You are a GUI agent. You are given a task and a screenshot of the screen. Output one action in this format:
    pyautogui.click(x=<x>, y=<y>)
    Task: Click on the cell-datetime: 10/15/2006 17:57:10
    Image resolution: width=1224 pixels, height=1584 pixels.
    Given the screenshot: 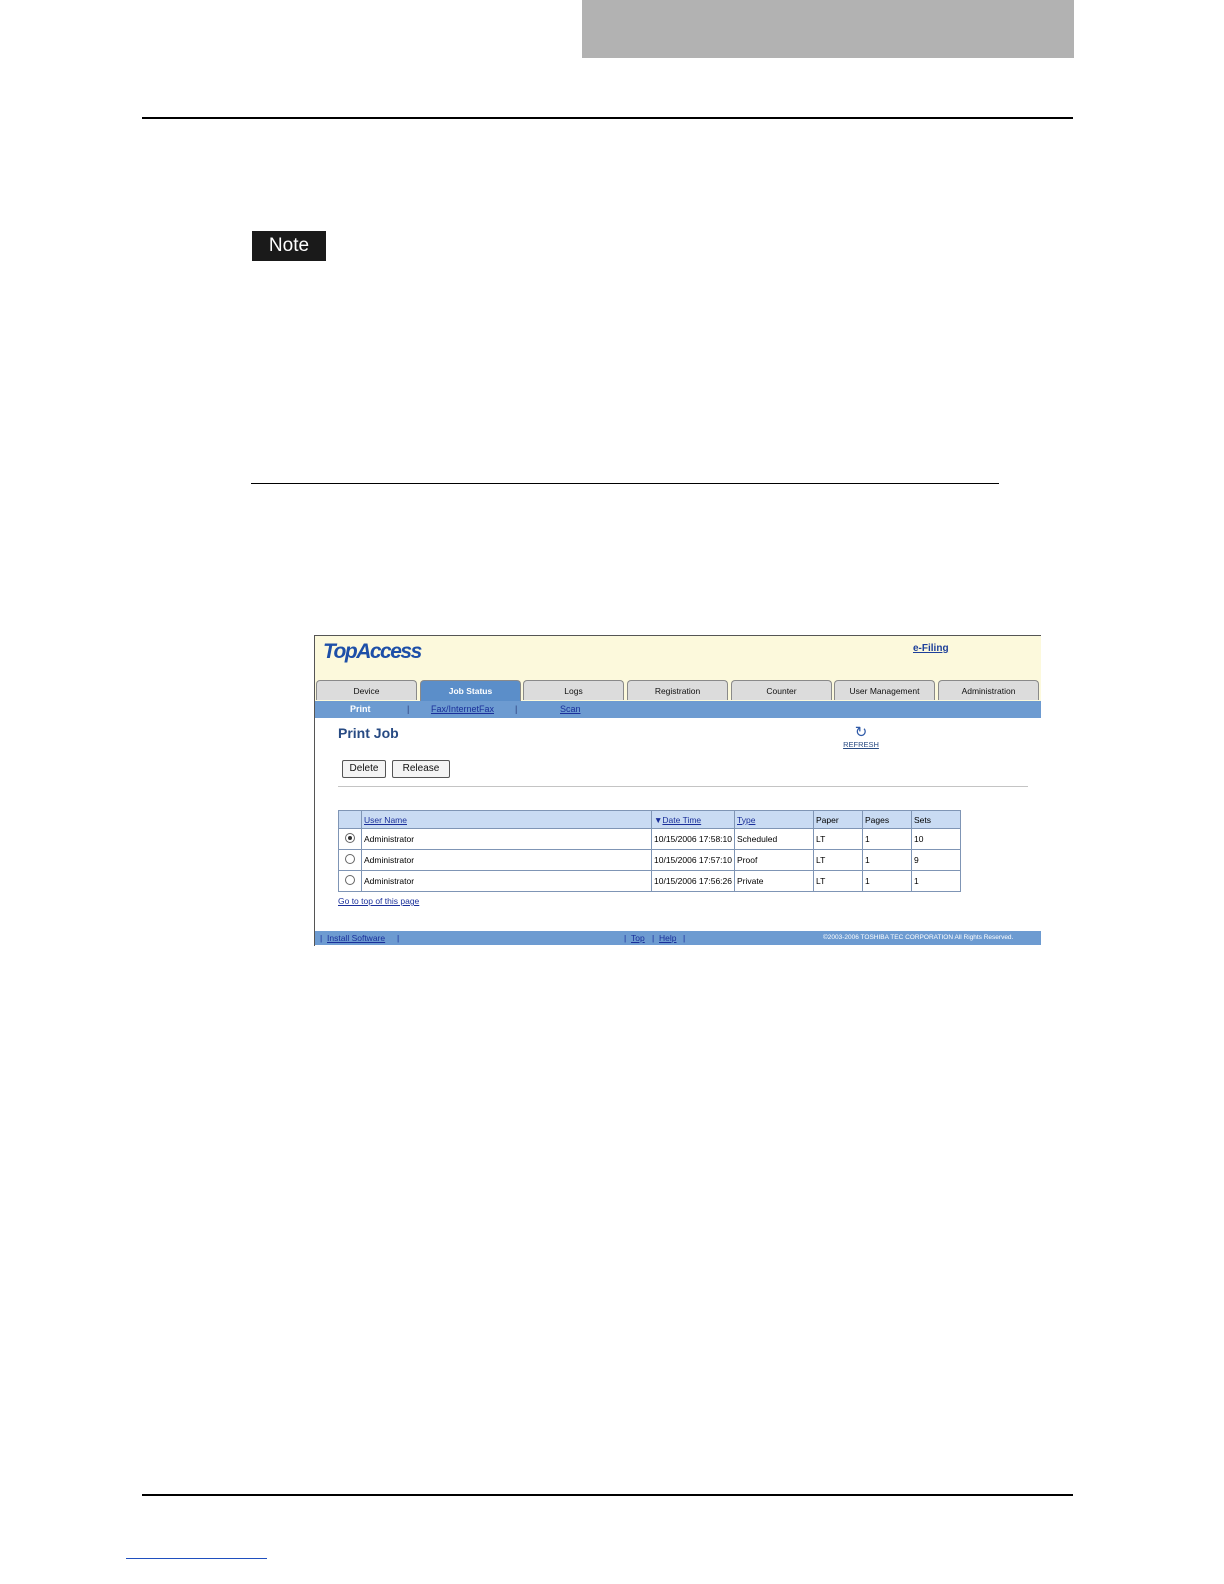 What is the action you would take?
    pyautogui.click(x=693, y=860)
    